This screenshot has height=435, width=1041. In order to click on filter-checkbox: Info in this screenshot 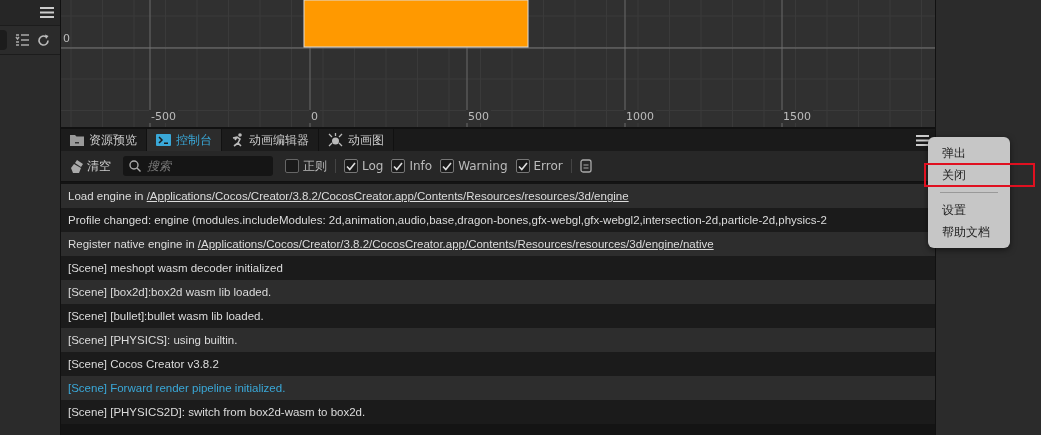, I will do `click(412, 166)`.